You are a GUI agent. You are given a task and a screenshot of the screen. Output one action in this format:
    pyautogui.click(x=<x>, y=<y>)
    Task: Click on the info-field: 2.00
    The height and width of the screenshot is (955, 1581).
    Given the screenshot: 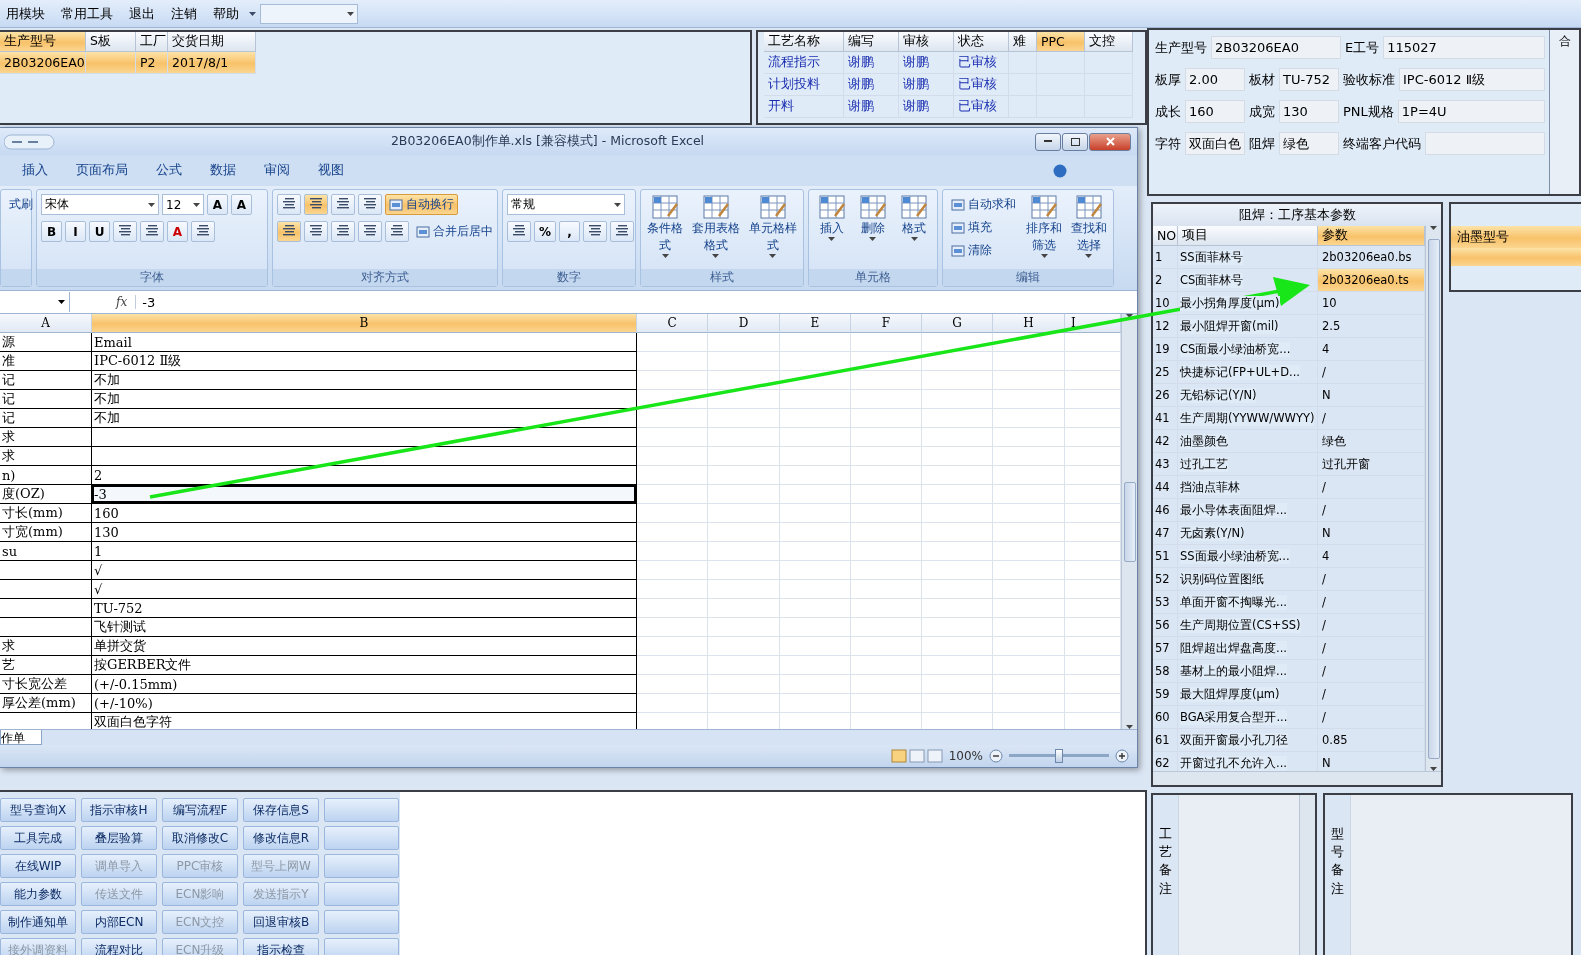 What is the action you would take?
    pyautogui.click(x=1215, y=79)
    